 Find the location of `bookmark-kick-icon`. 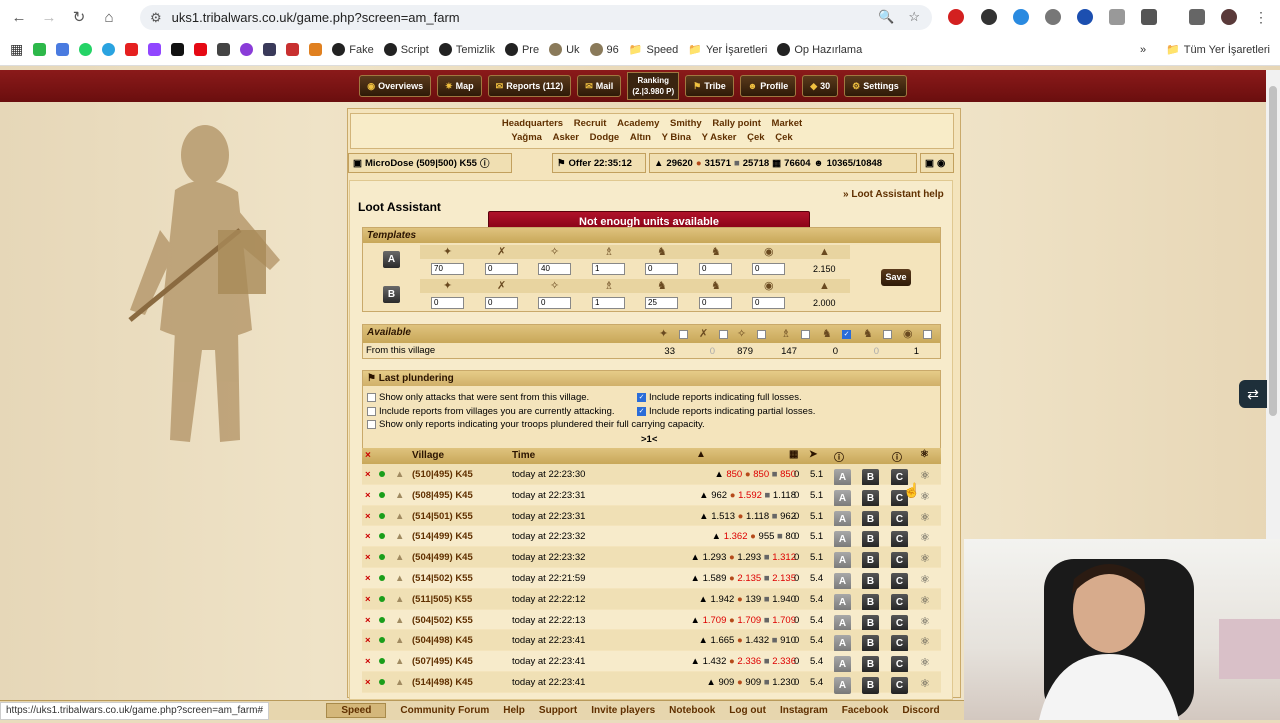

bookmark-kick-icon is located at coordinates (178, 49).